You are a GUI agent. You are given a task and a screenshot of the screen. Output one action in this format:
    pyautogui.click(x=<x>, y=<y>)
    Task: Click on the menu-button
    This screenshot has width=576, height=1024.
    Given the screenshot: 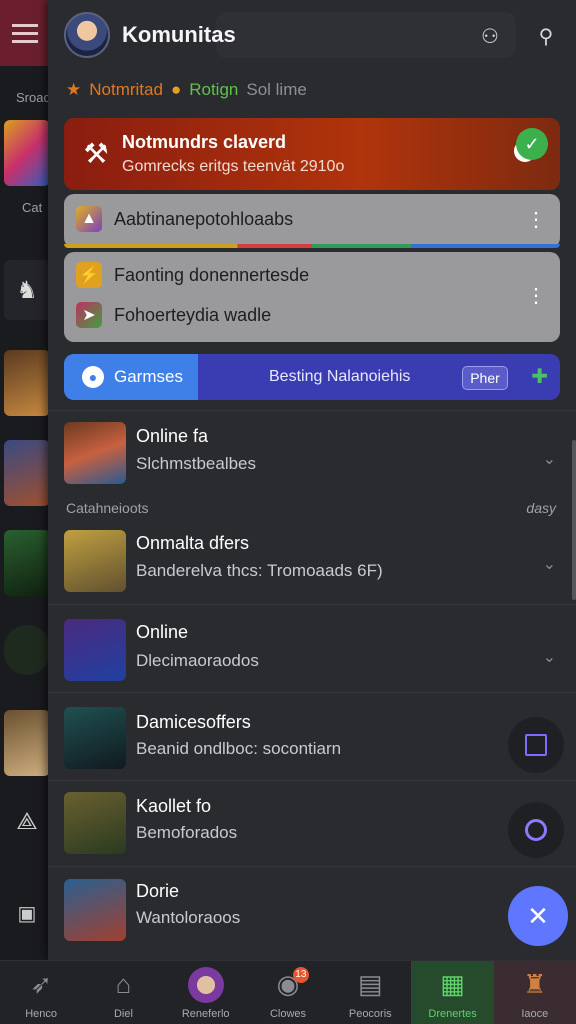 What is the action you would take?
    pyautogui.click(x=25, y=33)
    